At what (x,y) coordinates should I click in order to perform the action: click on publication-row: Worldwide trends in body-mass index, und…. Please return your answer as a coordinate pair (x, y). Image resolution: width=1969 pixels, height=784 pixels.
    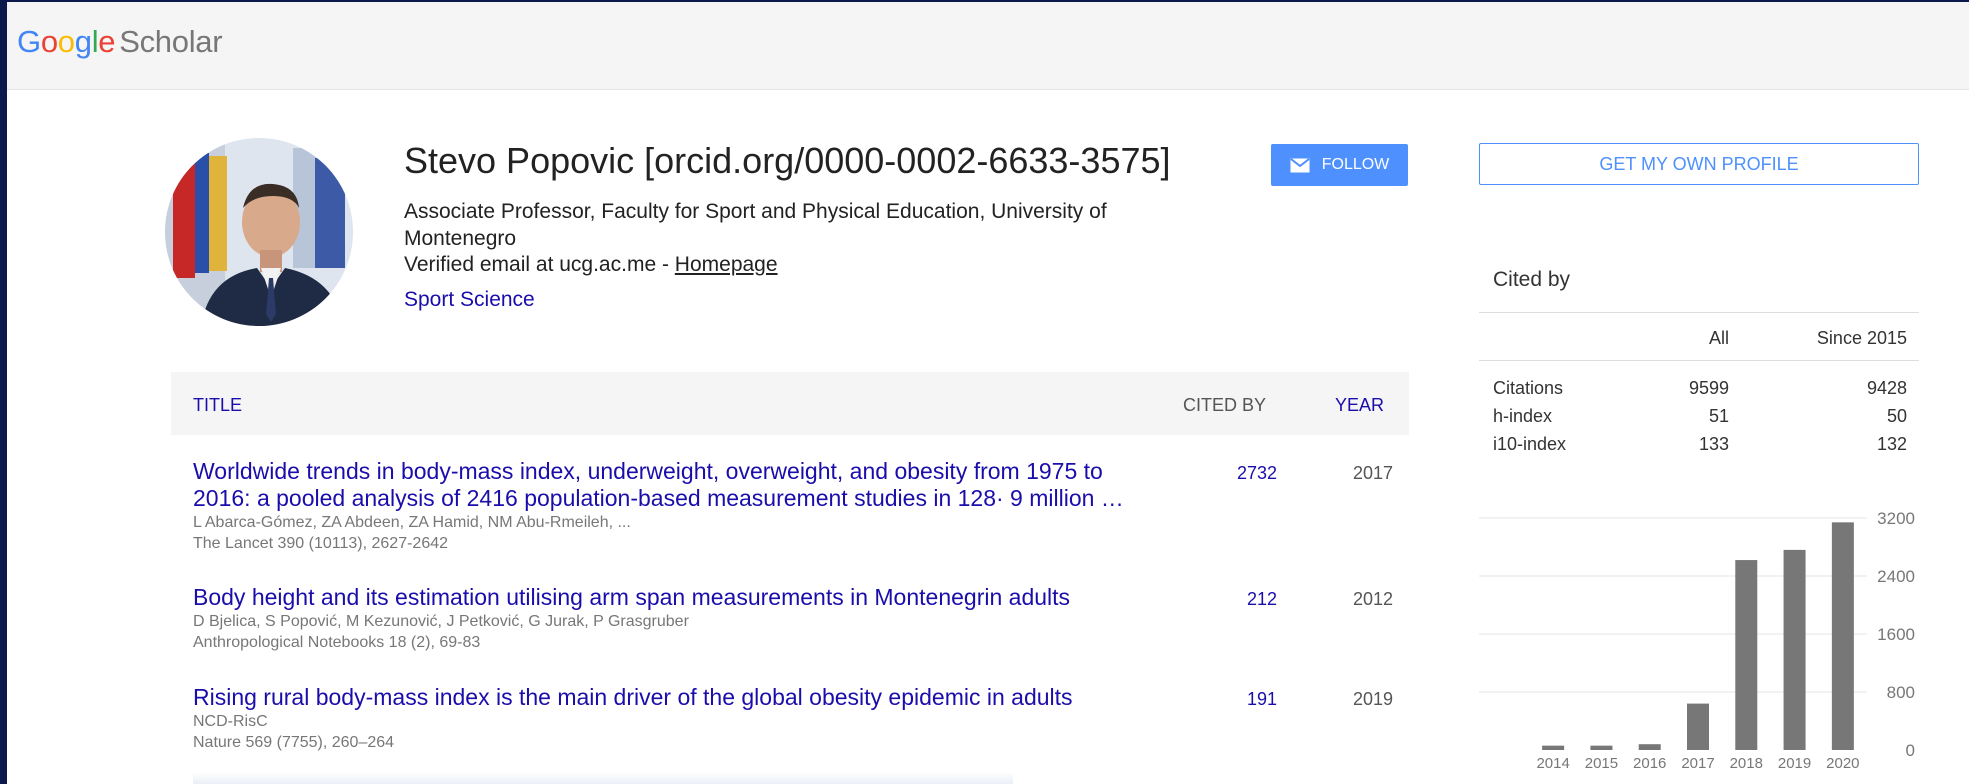
    Looking at the image, I should click on (801, 506).